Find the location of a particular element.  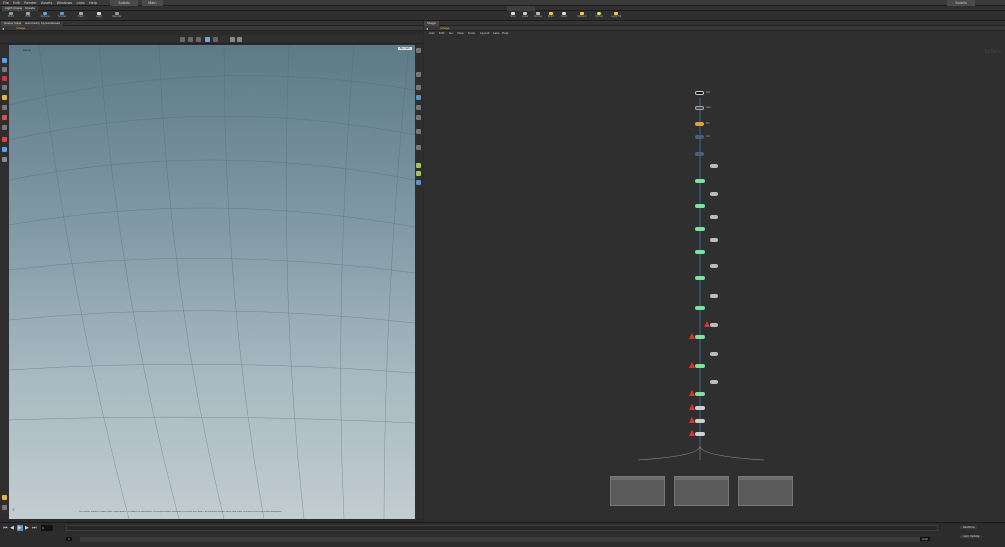

wire-icon is located at coordinates (418, 87).